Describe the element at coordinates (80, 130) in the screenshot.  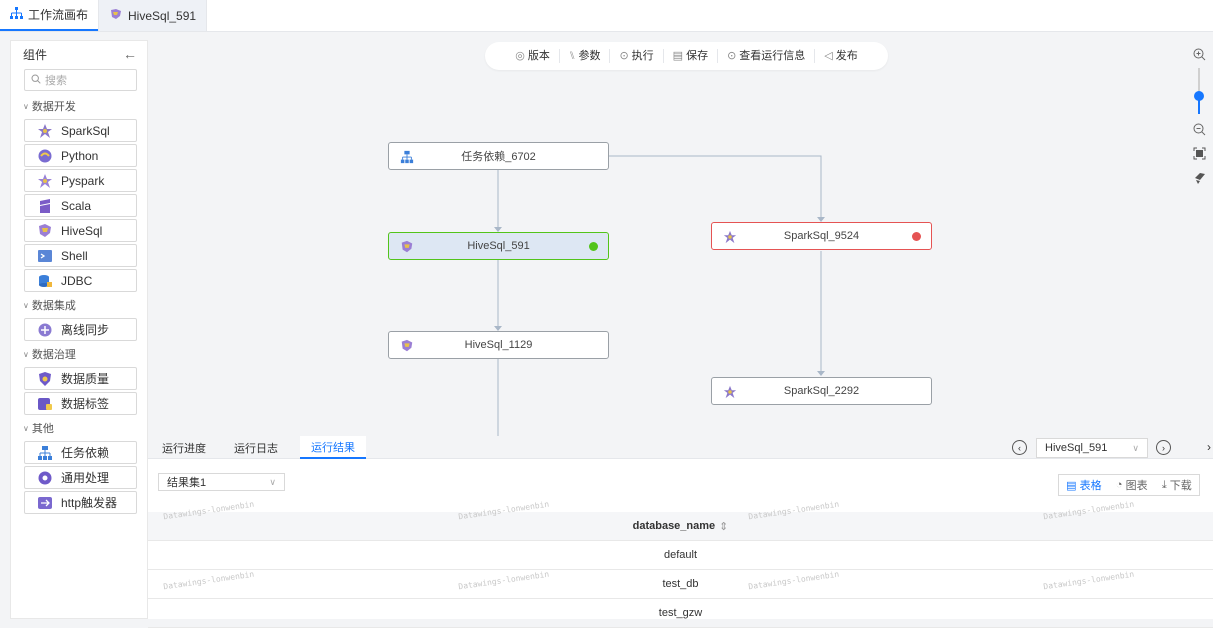
I see `component-sparksql: SparkSql` at that location.